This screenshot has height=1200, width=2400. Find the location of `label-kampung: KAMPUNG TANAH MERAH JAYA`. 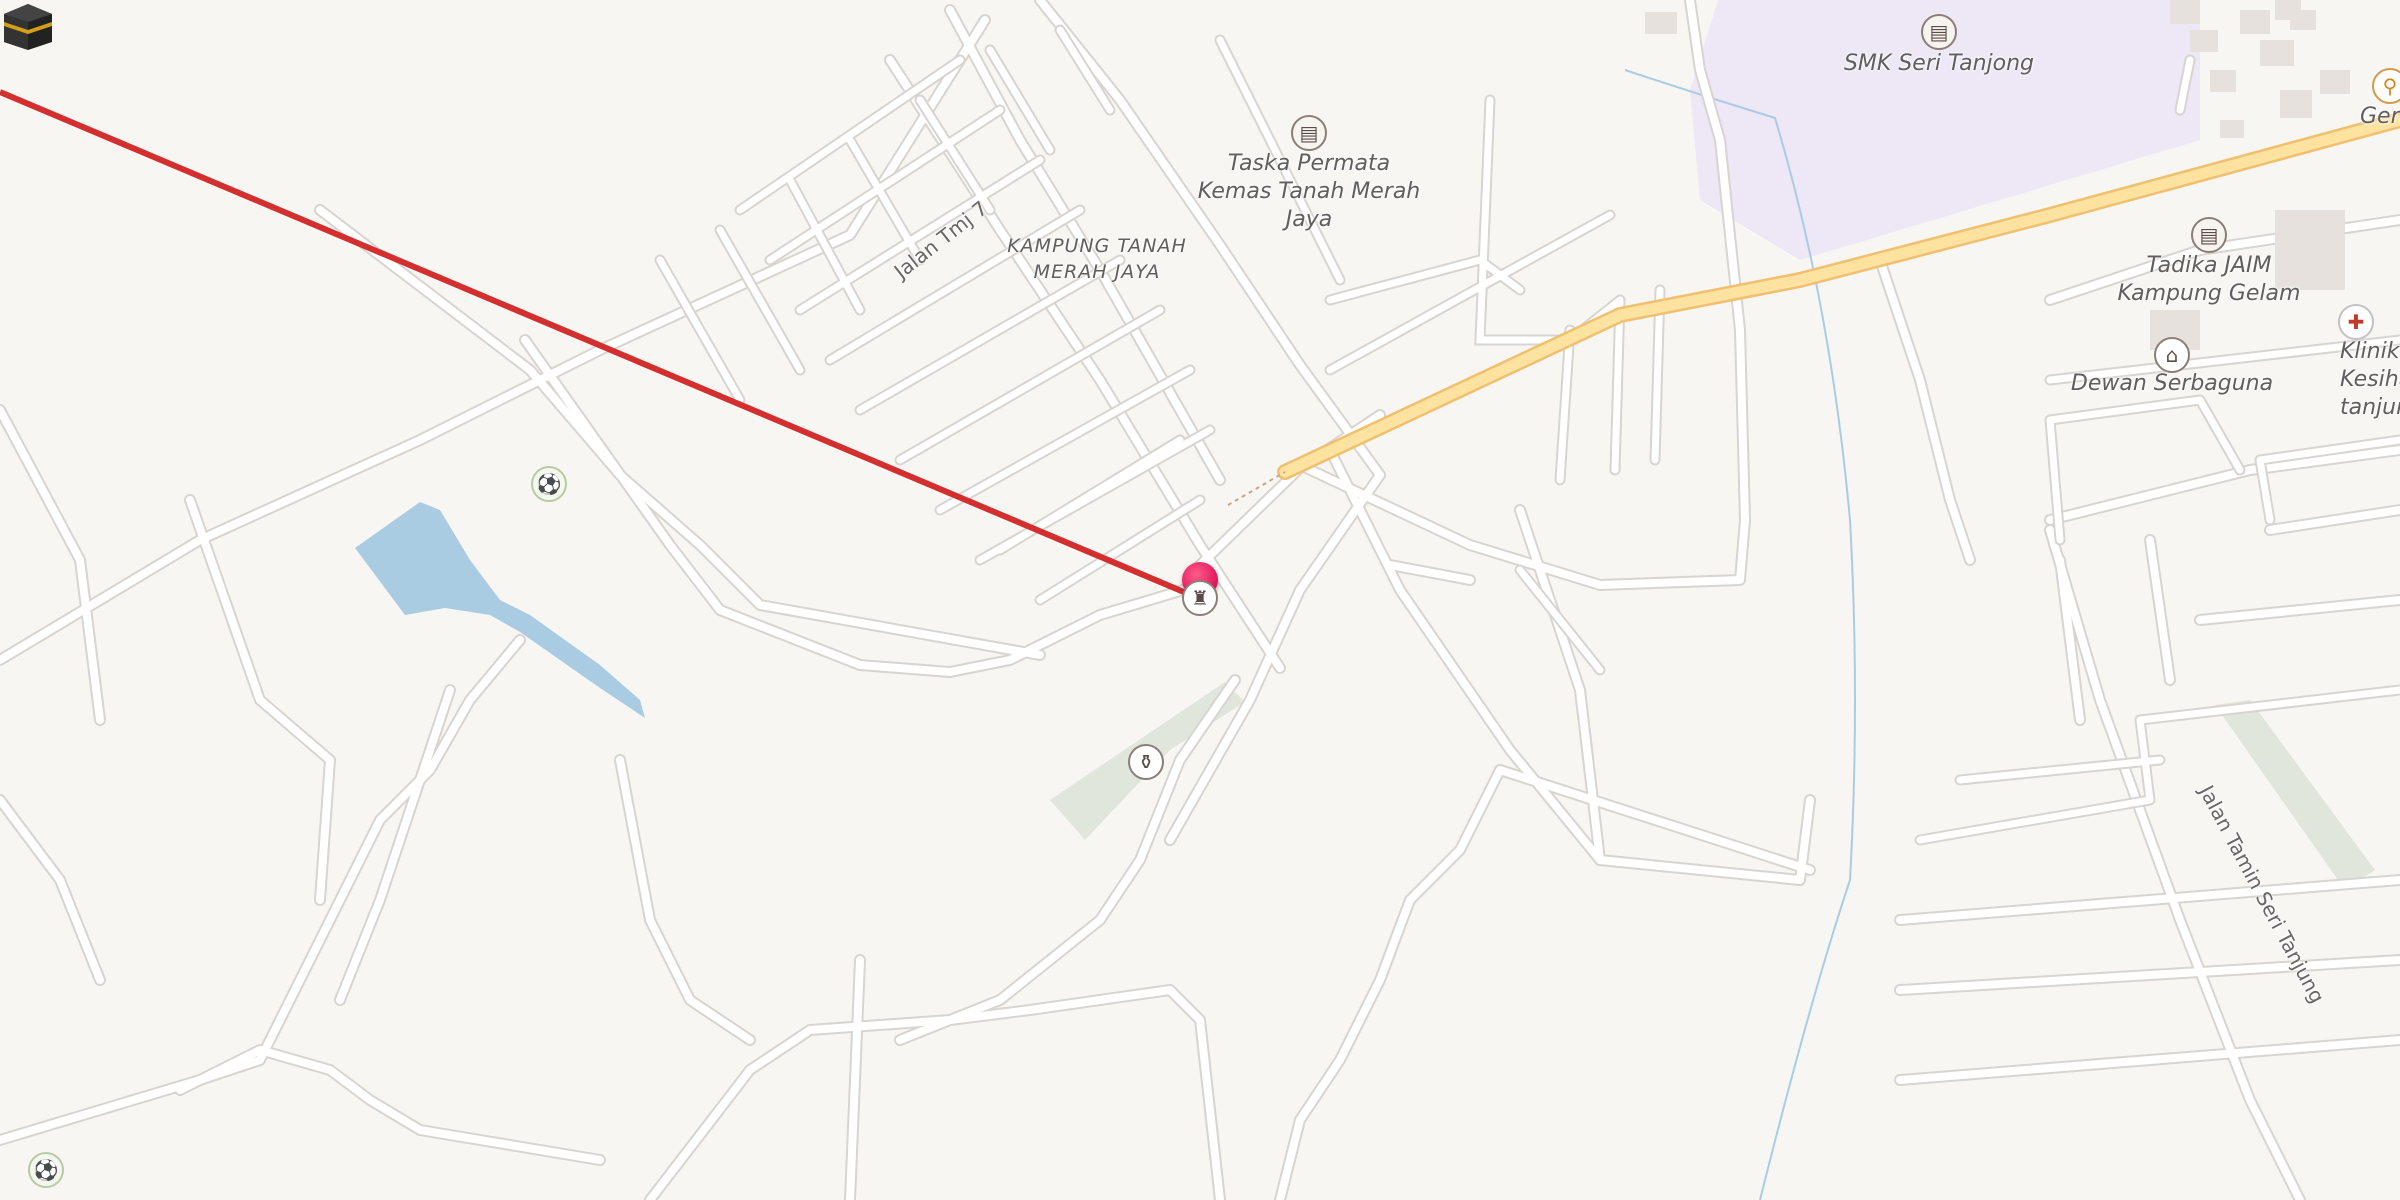

label-kampung: KAMPUNG TANAH MERAH JAYA is located at coordinates (1097, 259).